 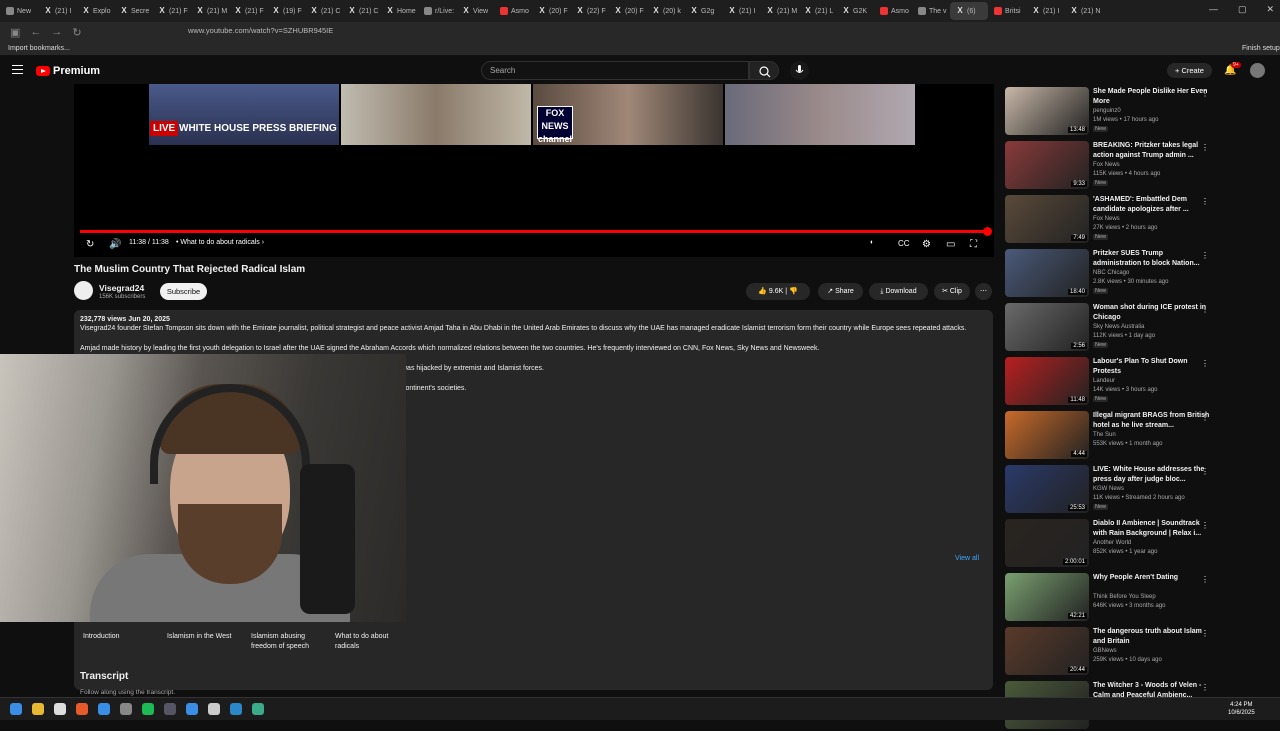 I want to click on video-thumbnail: 18:40, so click(x=1047, y=273).